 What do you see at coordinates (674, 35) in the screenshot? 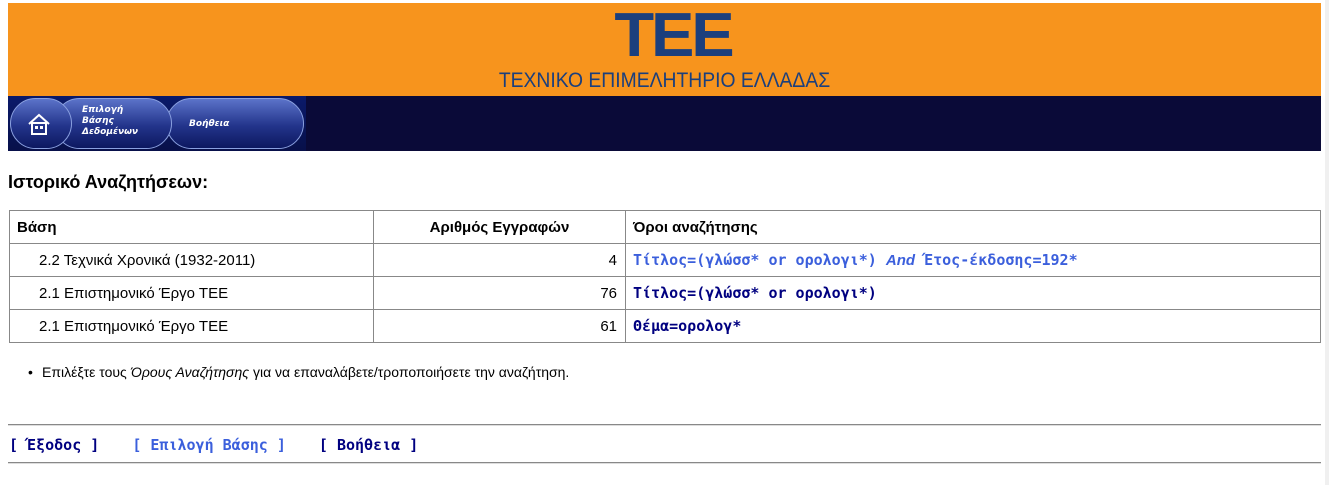
I see `tee-logo: ΤΕΕ` at bounding box center [674, 35].